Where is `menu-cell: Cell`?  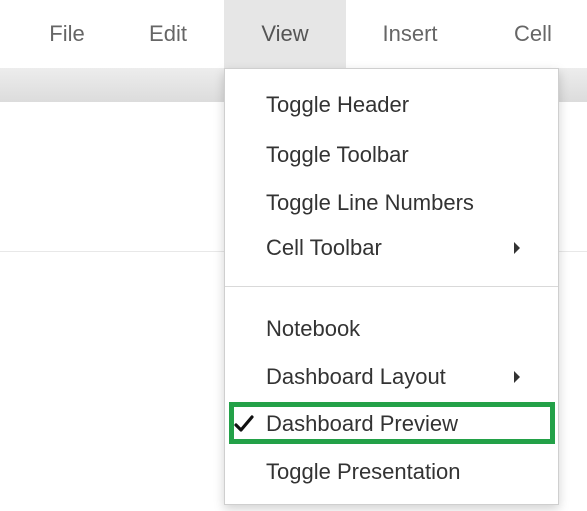 menu-cell: Cell is located at coordinates (533, 34).